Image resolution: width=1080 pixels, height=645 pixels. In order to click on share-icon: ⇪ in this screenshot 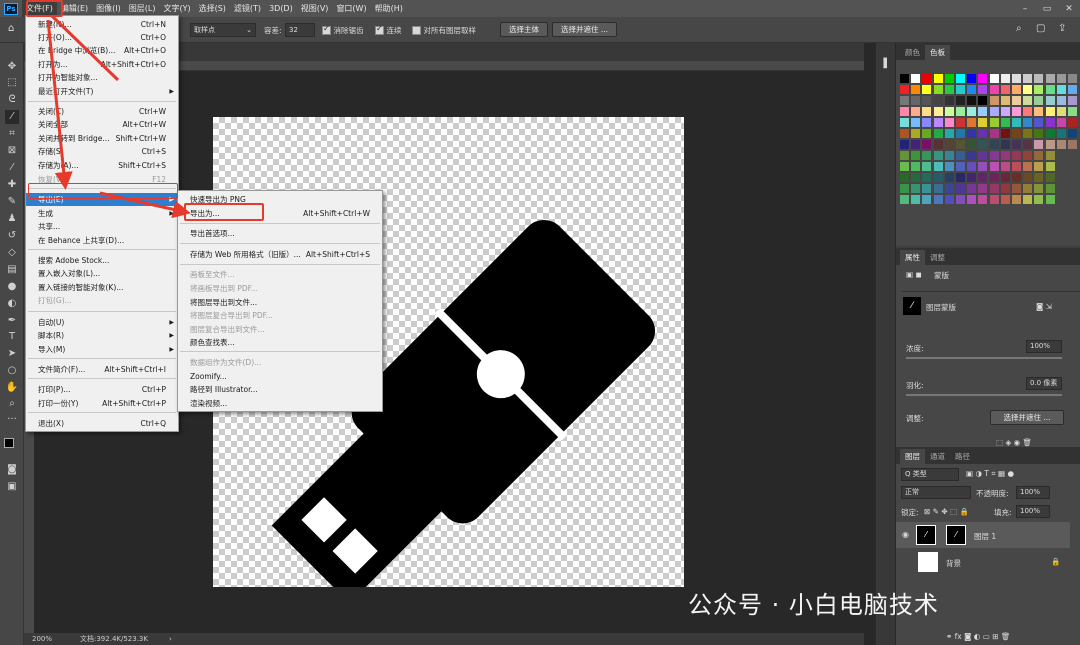, I will do `click(1062, 28)`.